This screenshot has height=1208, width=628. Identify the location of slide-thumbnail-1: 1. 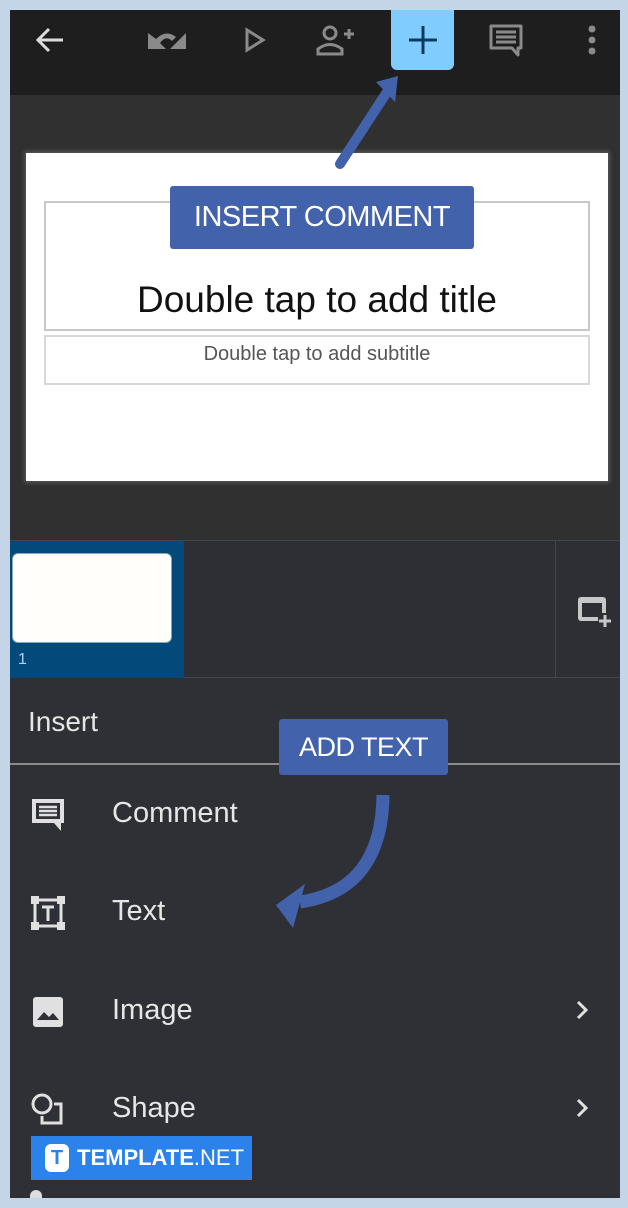
(97, 609).